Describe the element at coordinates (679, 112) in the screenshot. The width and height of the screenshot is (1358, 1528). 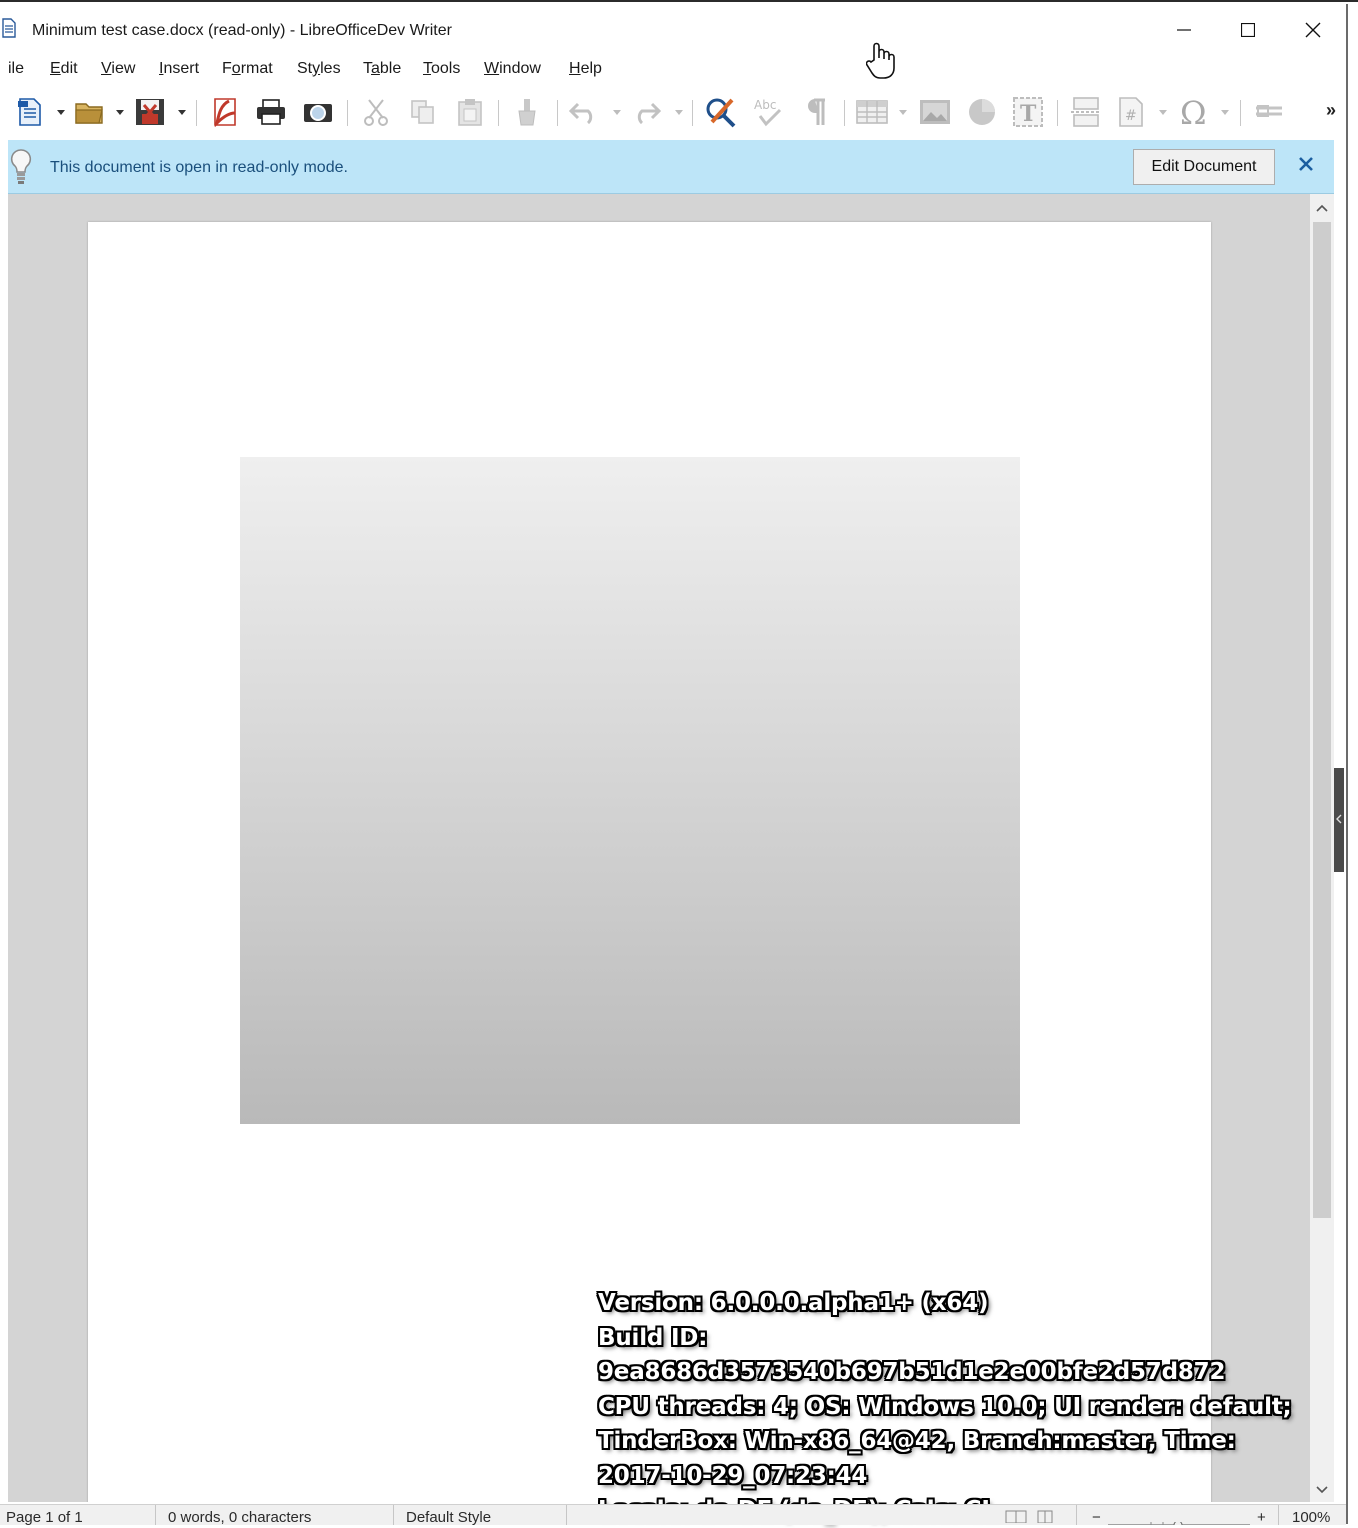
I see `redo-dropdown` at that location.